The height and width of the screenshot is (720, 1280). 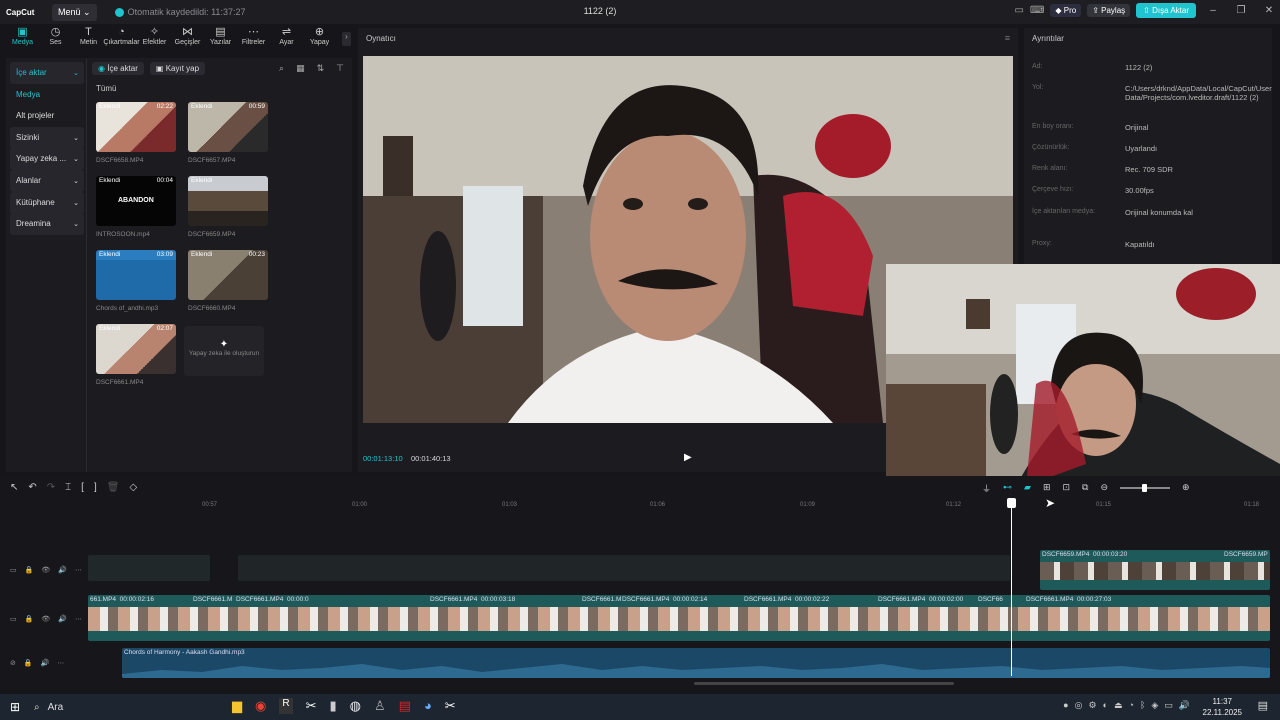 I want to click on maximize-icon: ❐, so click(x=1241, y=10).